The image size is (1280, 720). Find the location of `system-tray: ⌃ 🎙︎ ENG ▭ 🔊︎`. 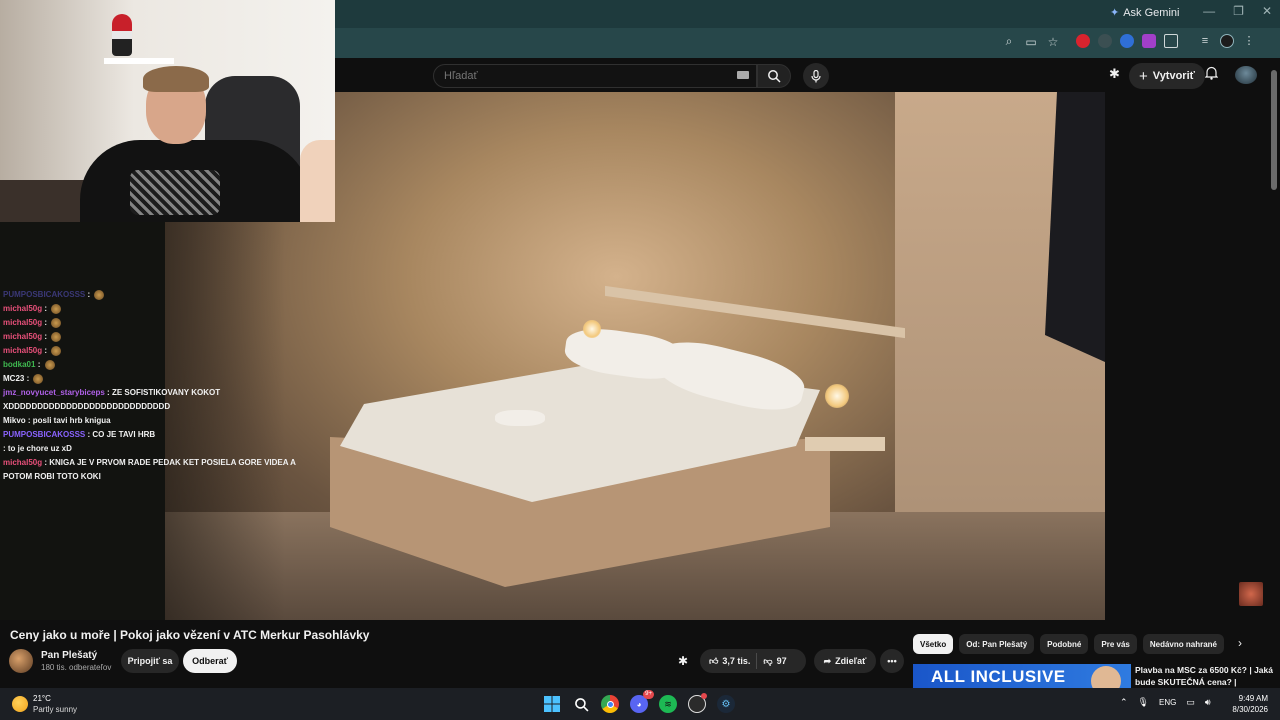

system-tray: ⌃ 🎙︎ ENG ▭ 🔊︎ is located at coordinates (1165, 702).